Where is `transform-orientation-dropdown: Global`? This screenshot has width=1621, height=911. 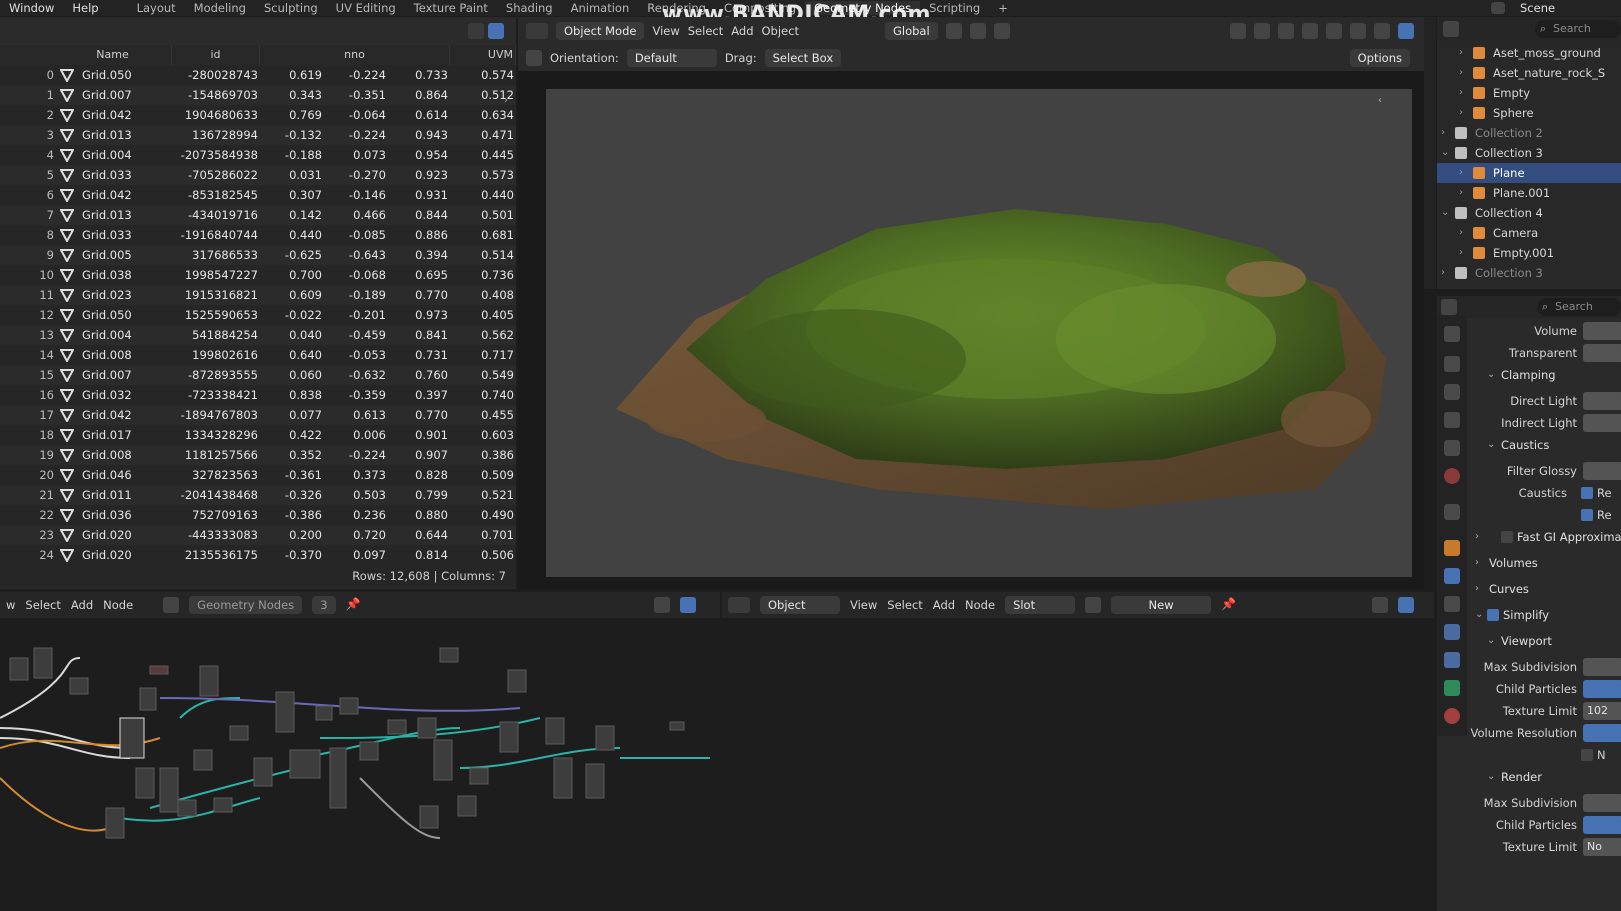
transform-orientation-dropdown: Global is located at coordinates (911, 31).